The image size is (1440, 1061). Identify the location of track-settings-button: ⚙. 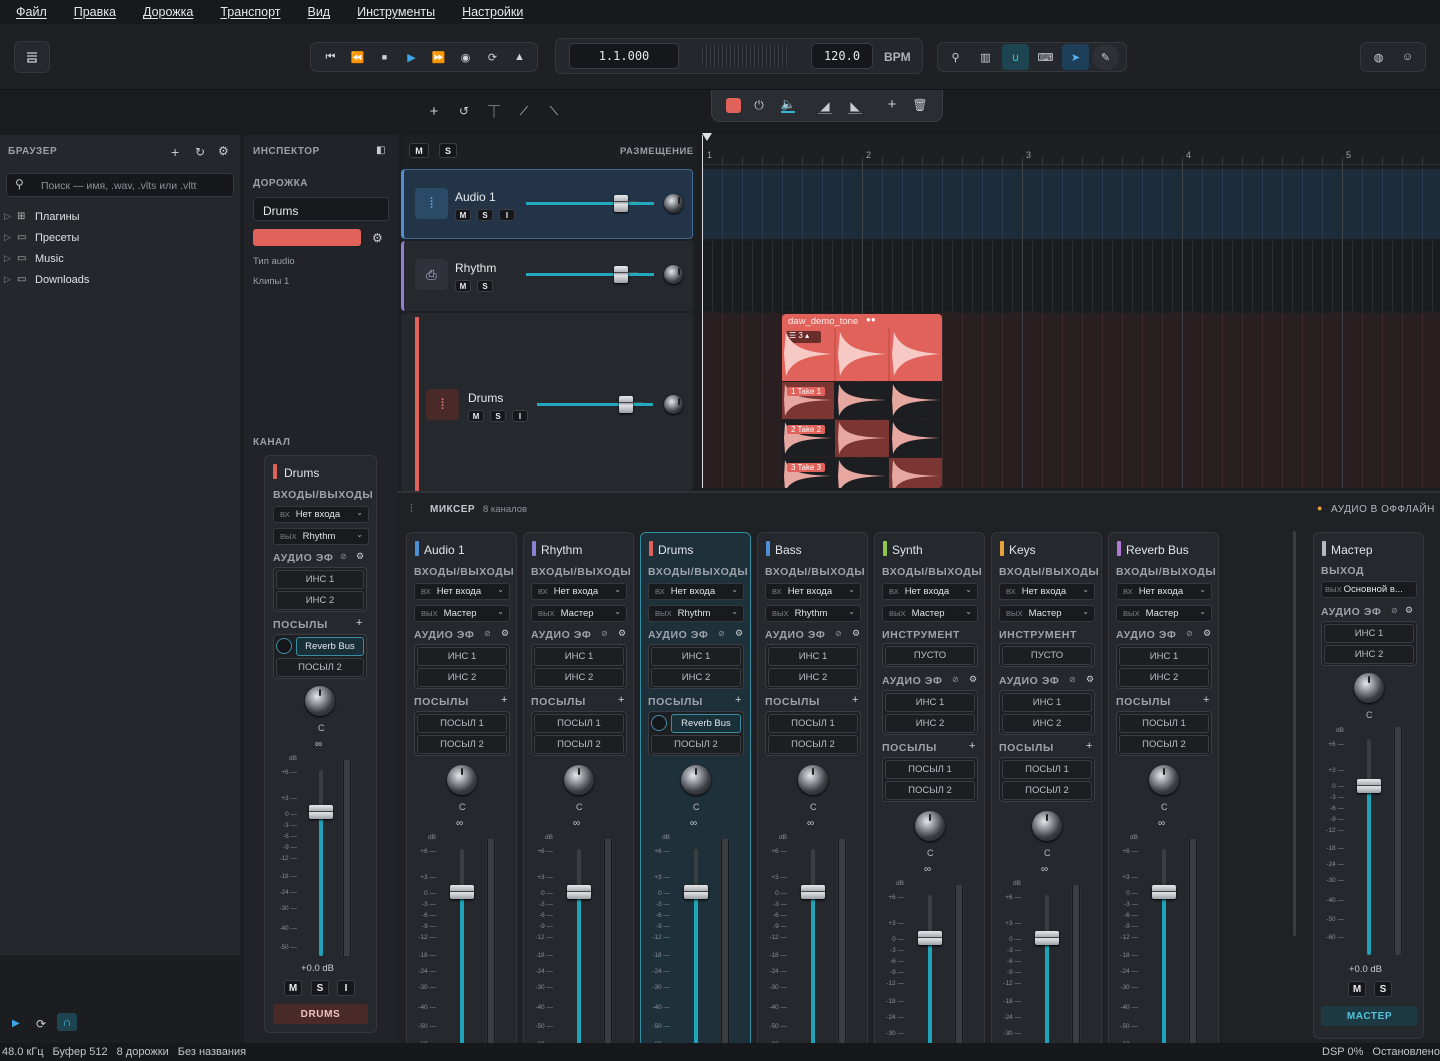
(377, 238).